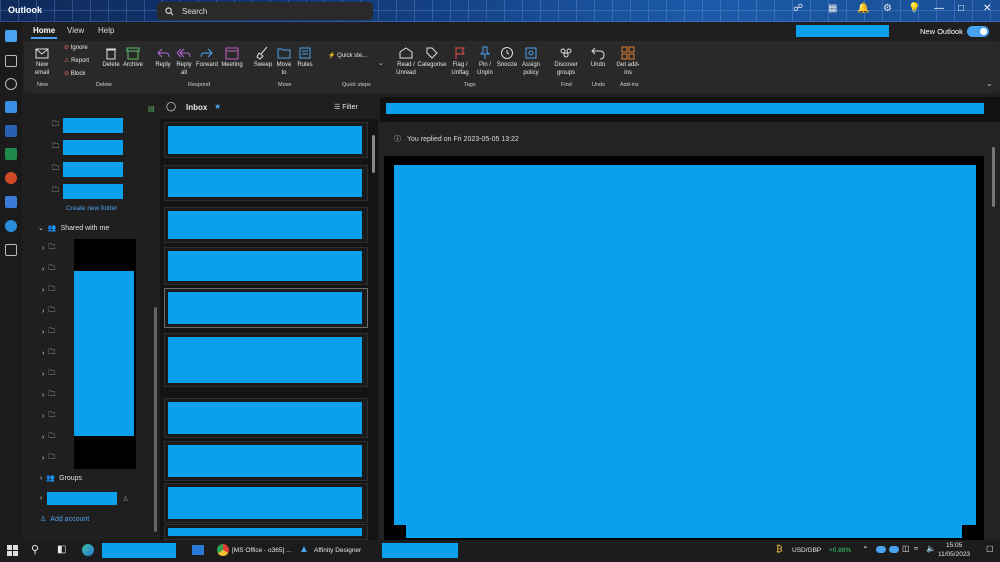 The image size is (1000, 562). What do you see at coordinates (628, 61) in the screenshot?
I see `get-addins-button: Get add-ins` at bounding box center [628, 61].